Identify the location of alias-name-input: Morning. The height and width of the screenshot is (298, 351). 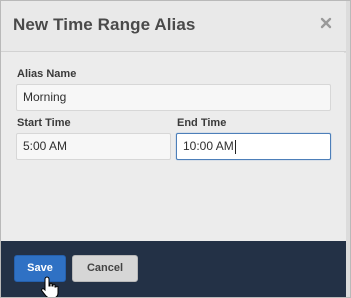
(173, 97).